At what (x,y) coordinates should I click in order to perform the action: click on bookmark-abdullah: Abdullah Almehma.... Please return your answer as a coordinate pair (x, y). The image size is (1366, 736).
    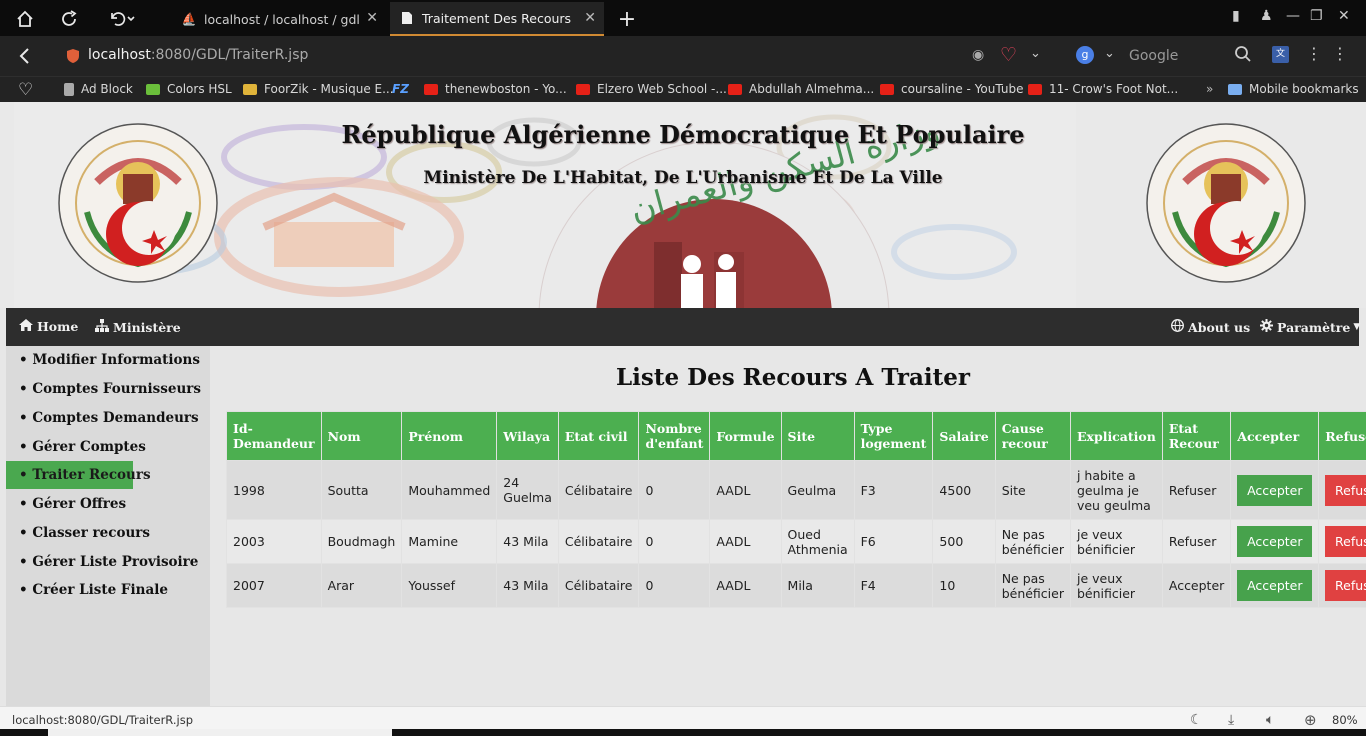
    Looking at the image, I should click on (801, 89).